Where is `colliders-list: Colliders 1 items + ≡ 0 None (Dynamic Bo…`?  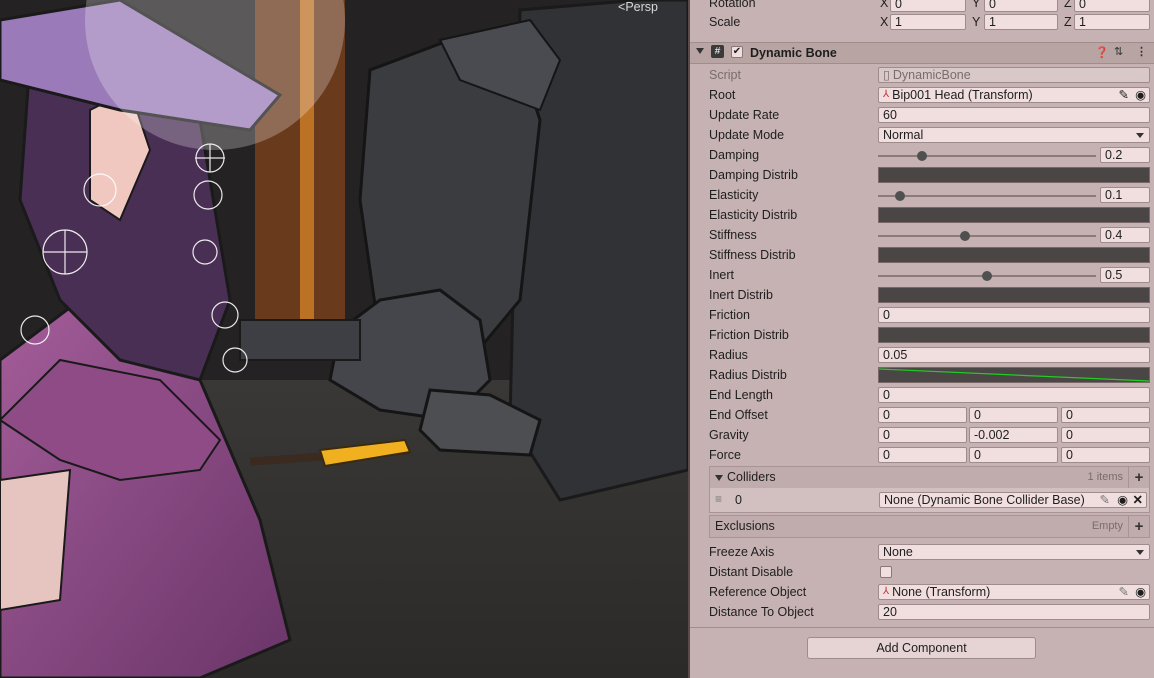 colliders-list: Colliders 1 items + ≡ 0 None (Dynamic Bo… is located at coordinates (929, 489).